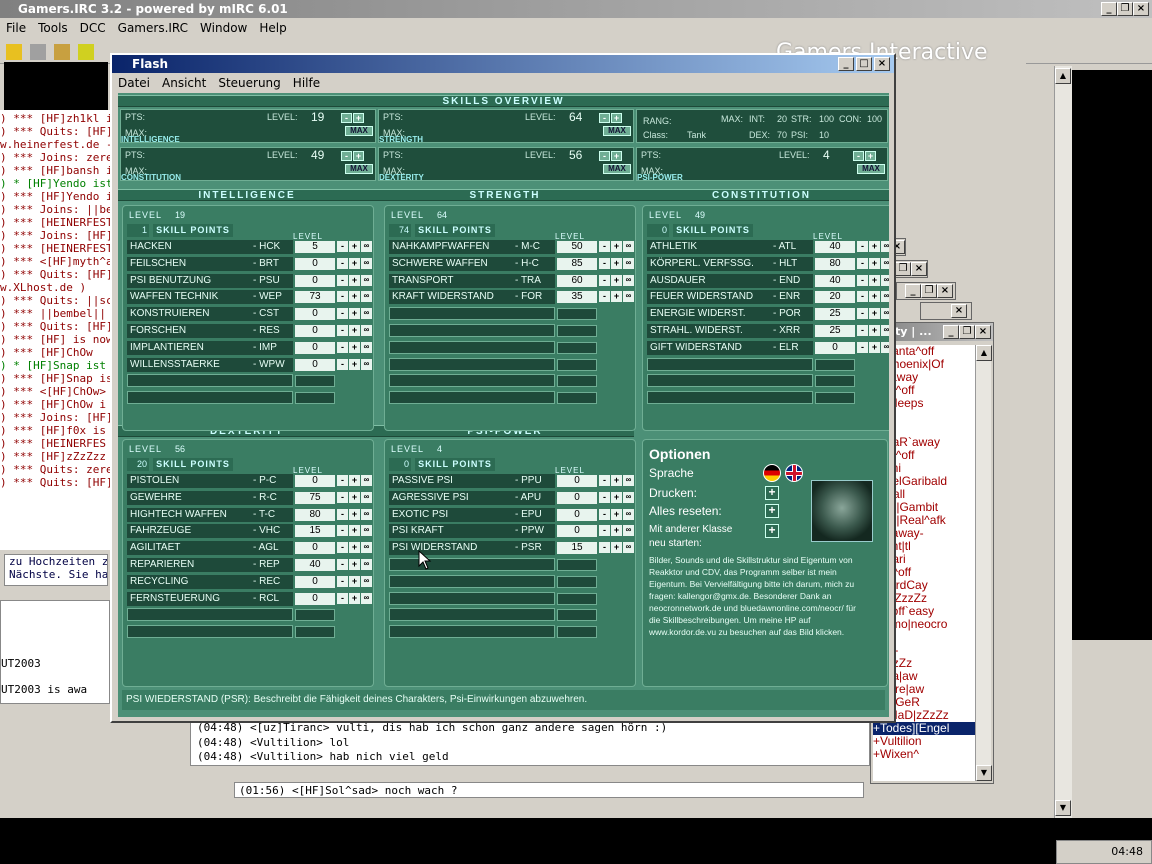 The height and width of the screenshot is (864, 1152). I want to click on main-menu-gamersirc: Gamers.IRC, so click(153, 28).